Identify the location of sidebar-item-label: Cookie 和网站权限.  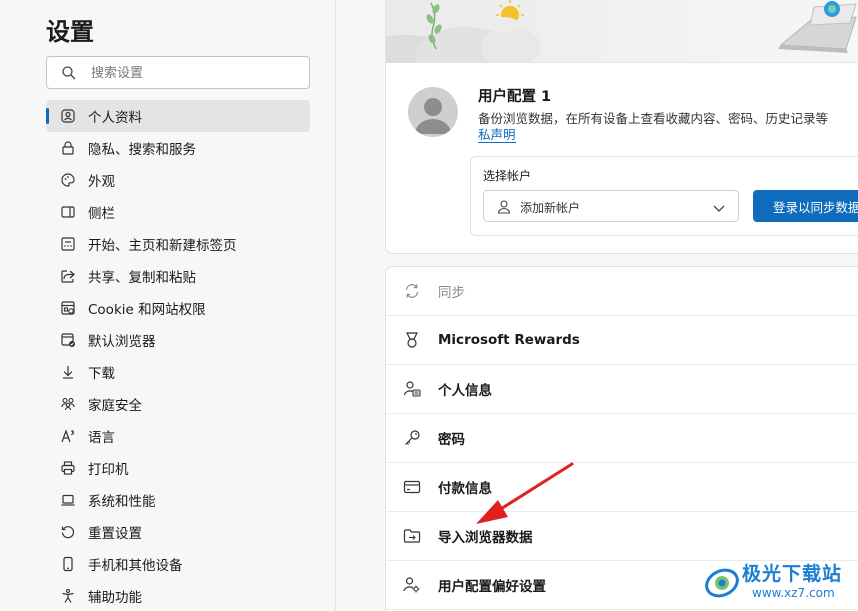
(147, 310).